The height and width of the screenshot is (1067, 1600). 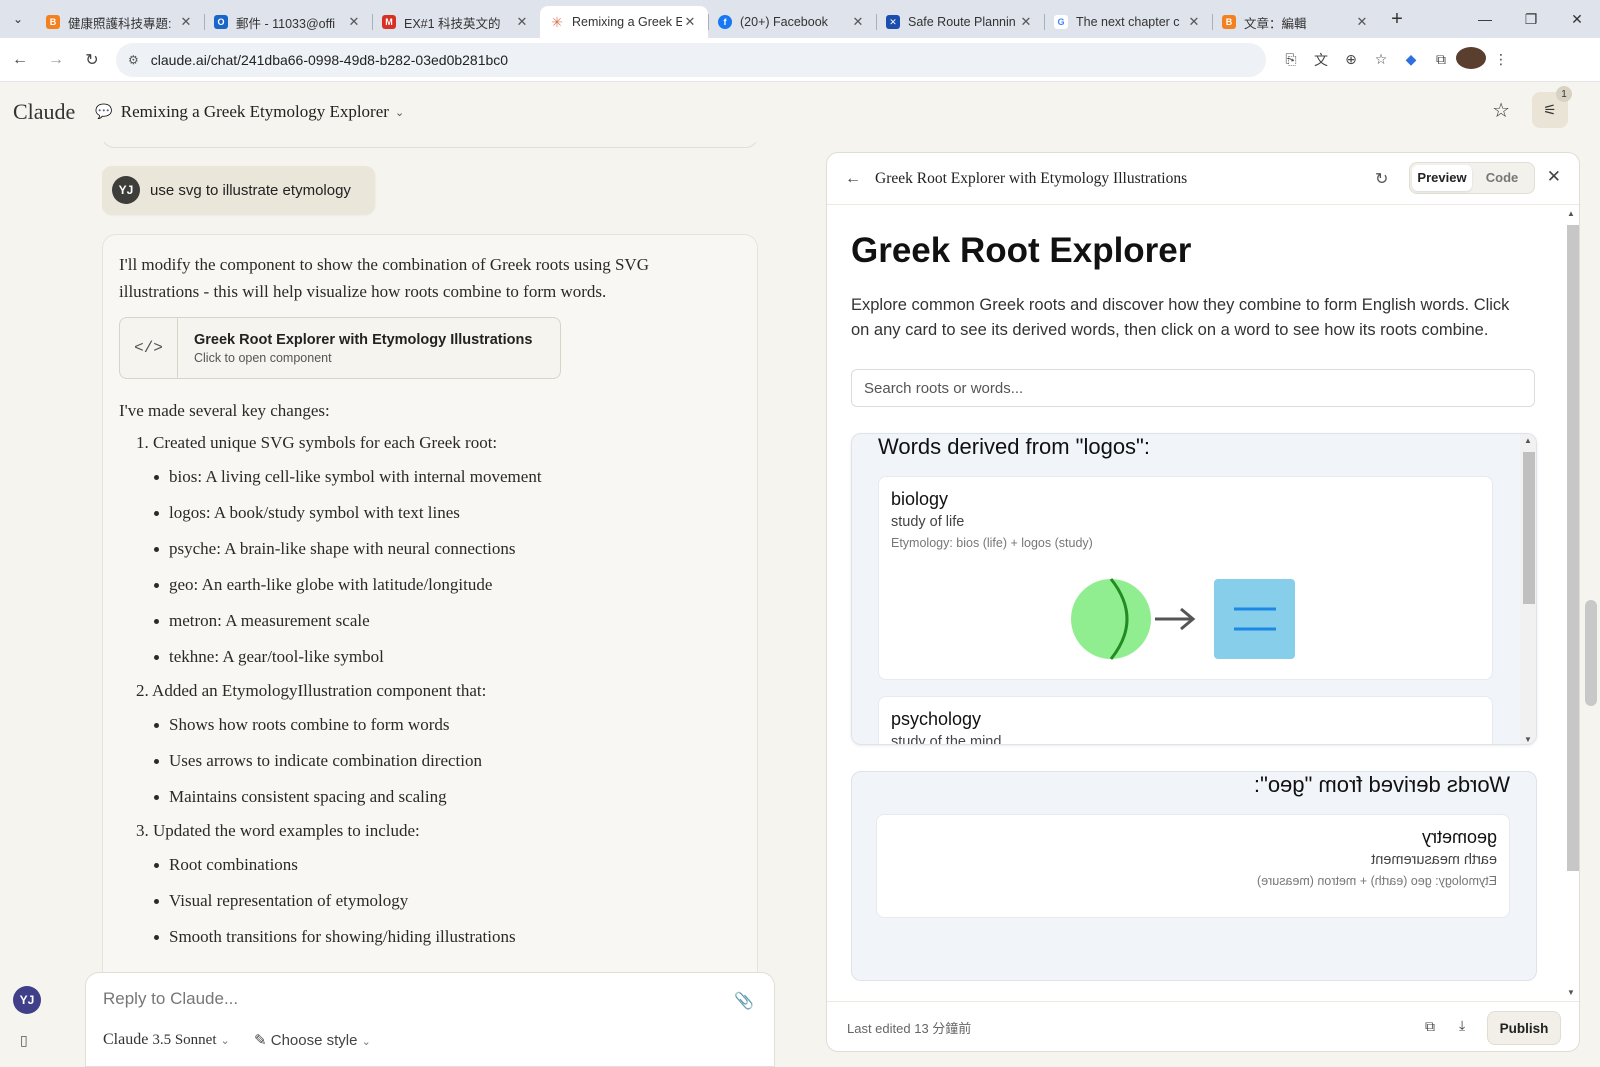 What do you see at coordinates (624, 22) in the screenshot?
I see `browser-tab-active: ✳ Remixing a Greek E ✕` at bounding box center [624, 22].